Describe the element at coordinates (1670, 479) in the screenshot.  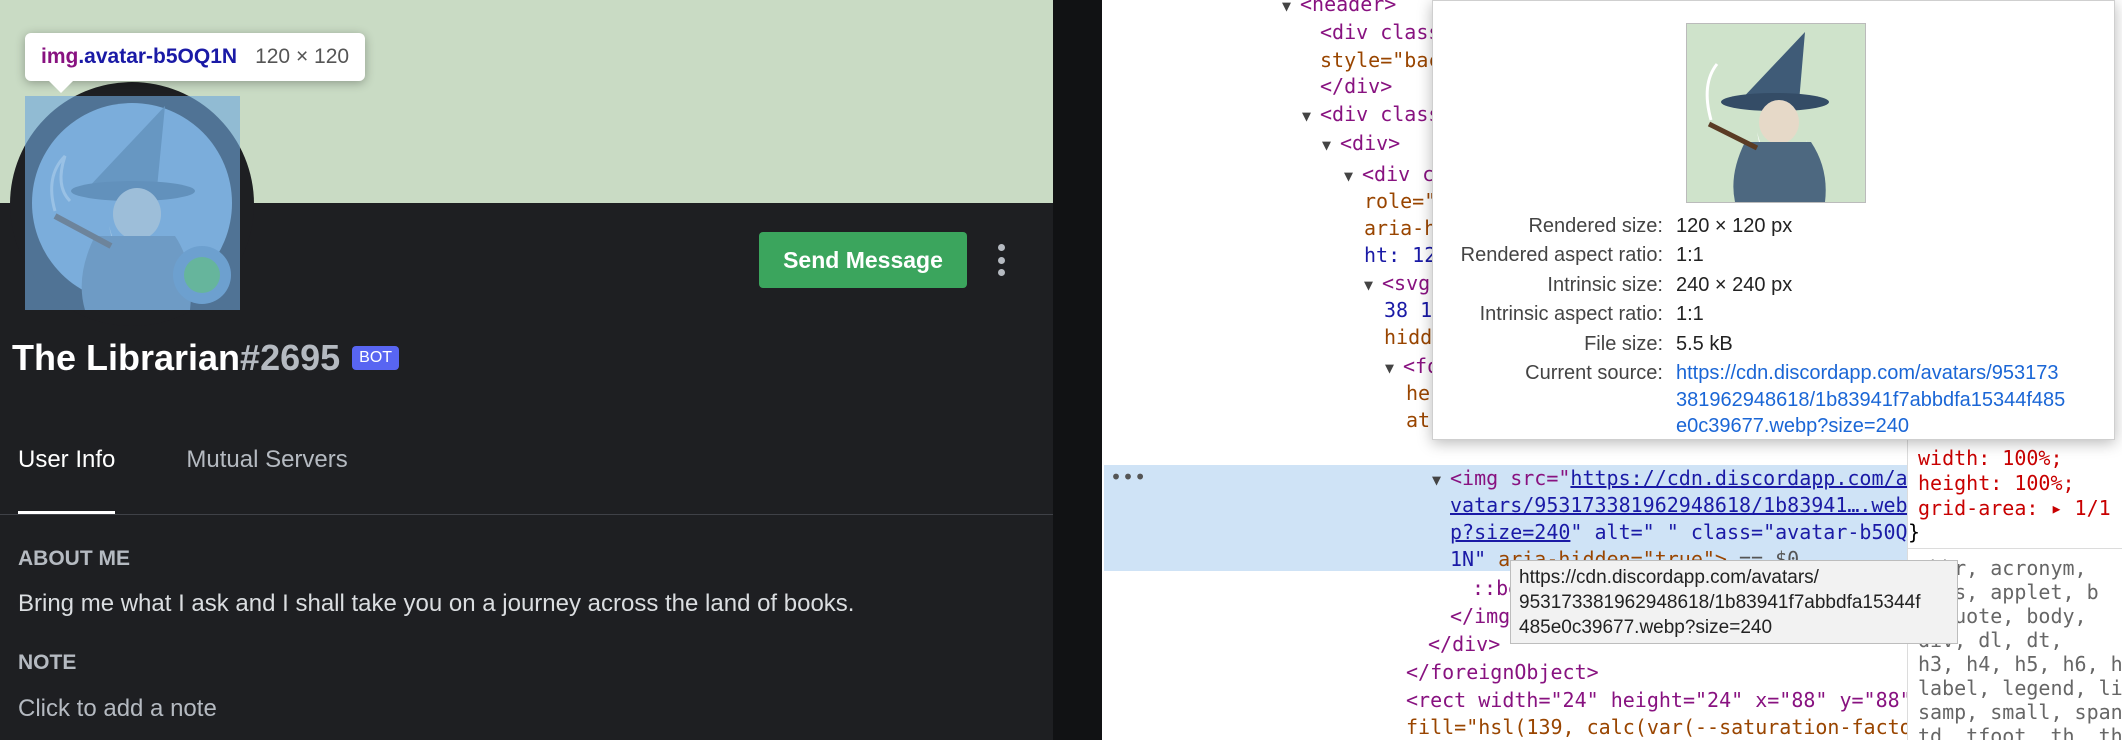
I see `dom-line-img: ▼ <img src="https://cdn.discordapp.com/a` at that location.